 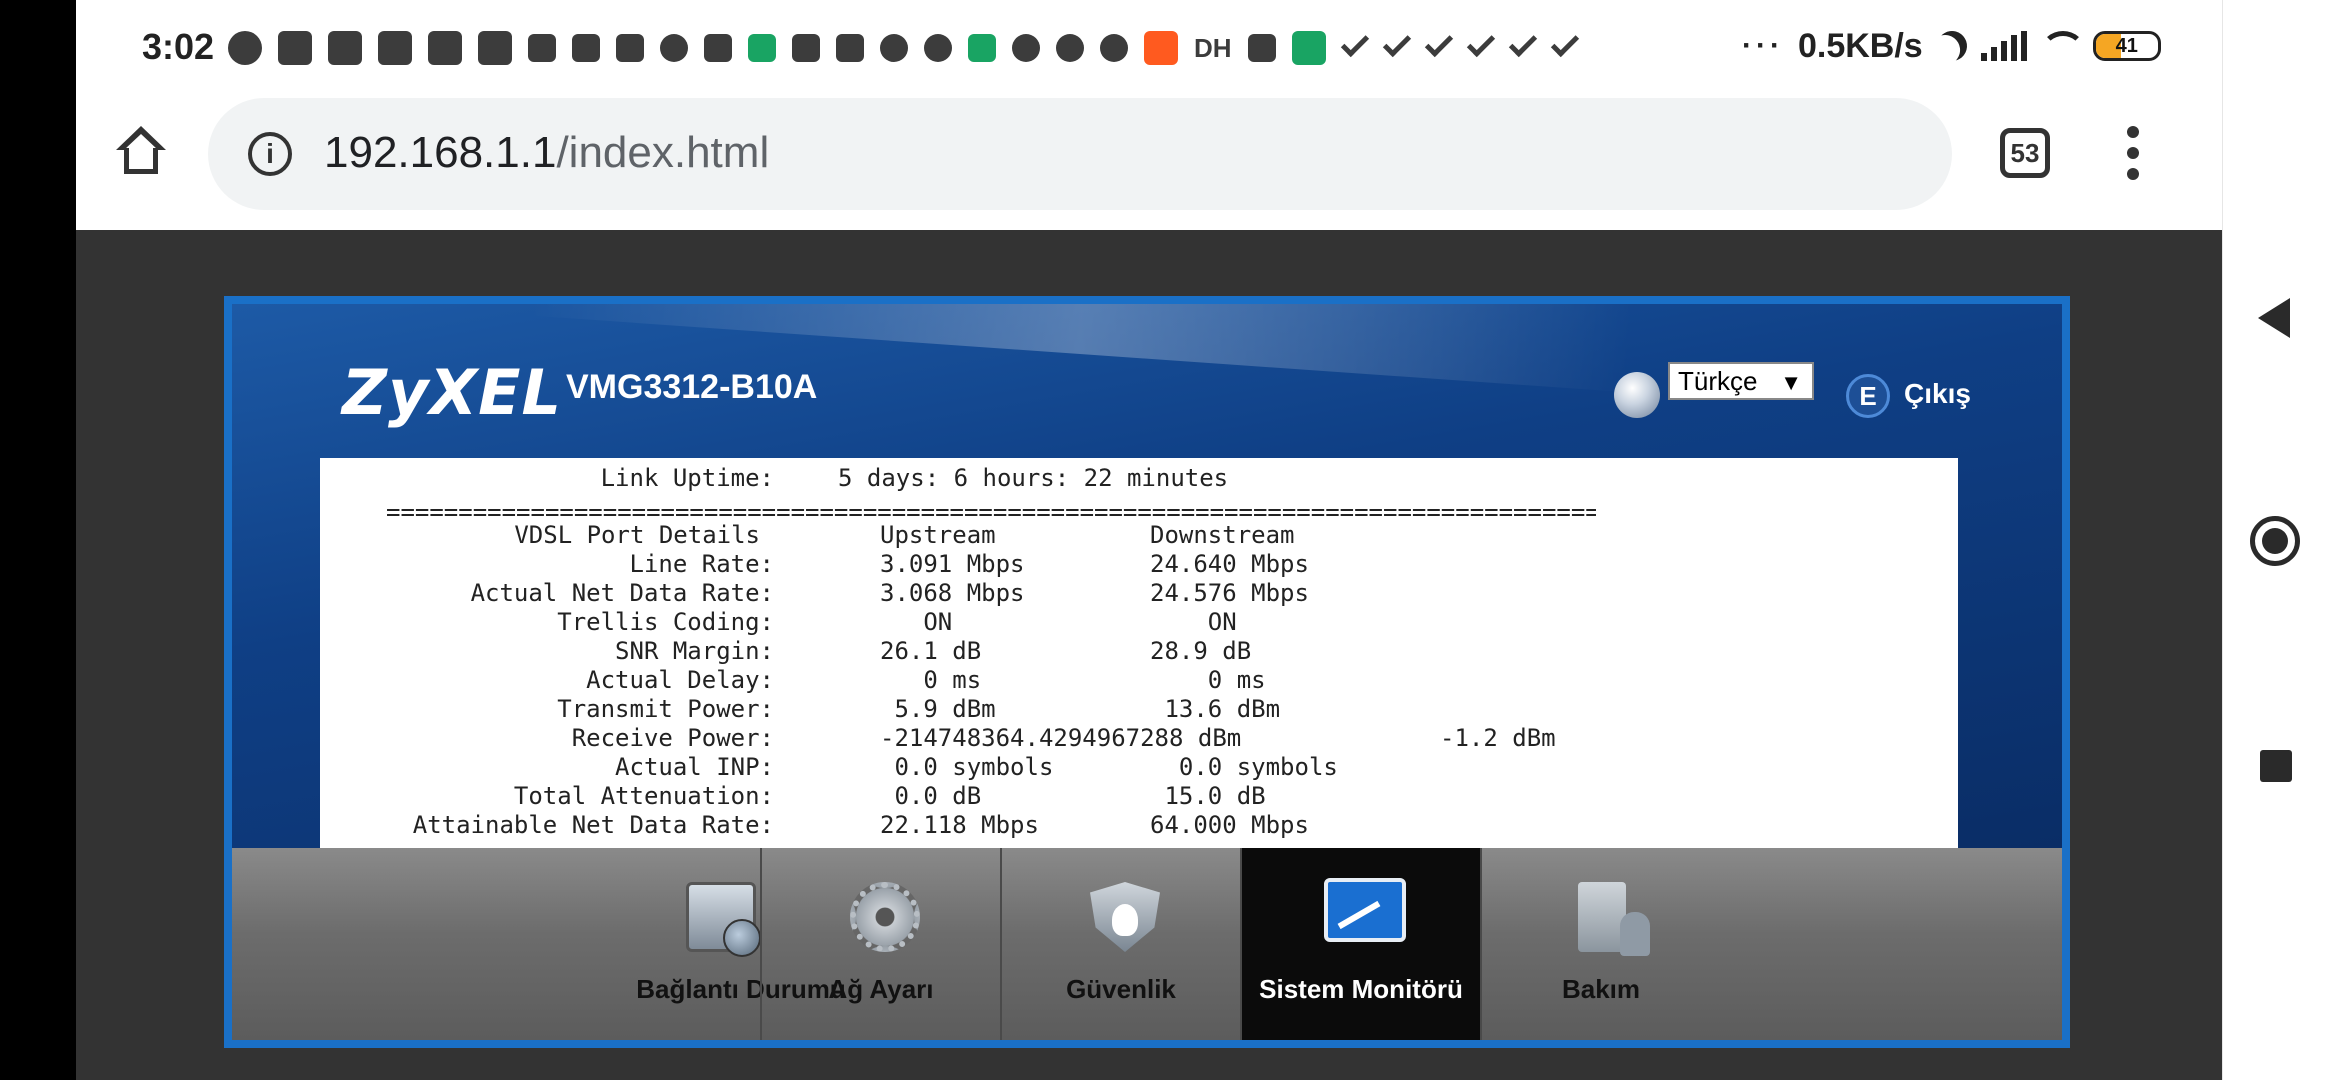 I want to click on browser-toolbar: i 192.168.1.1/index.html 53, so click(x=1149, y=163).